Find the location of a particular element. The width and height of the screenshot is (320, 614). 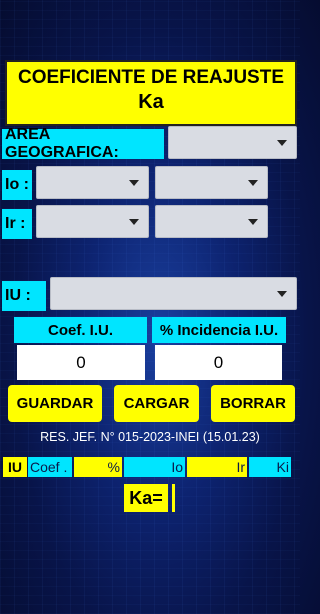

iu-dropdown is located at coordinates (173, 293).